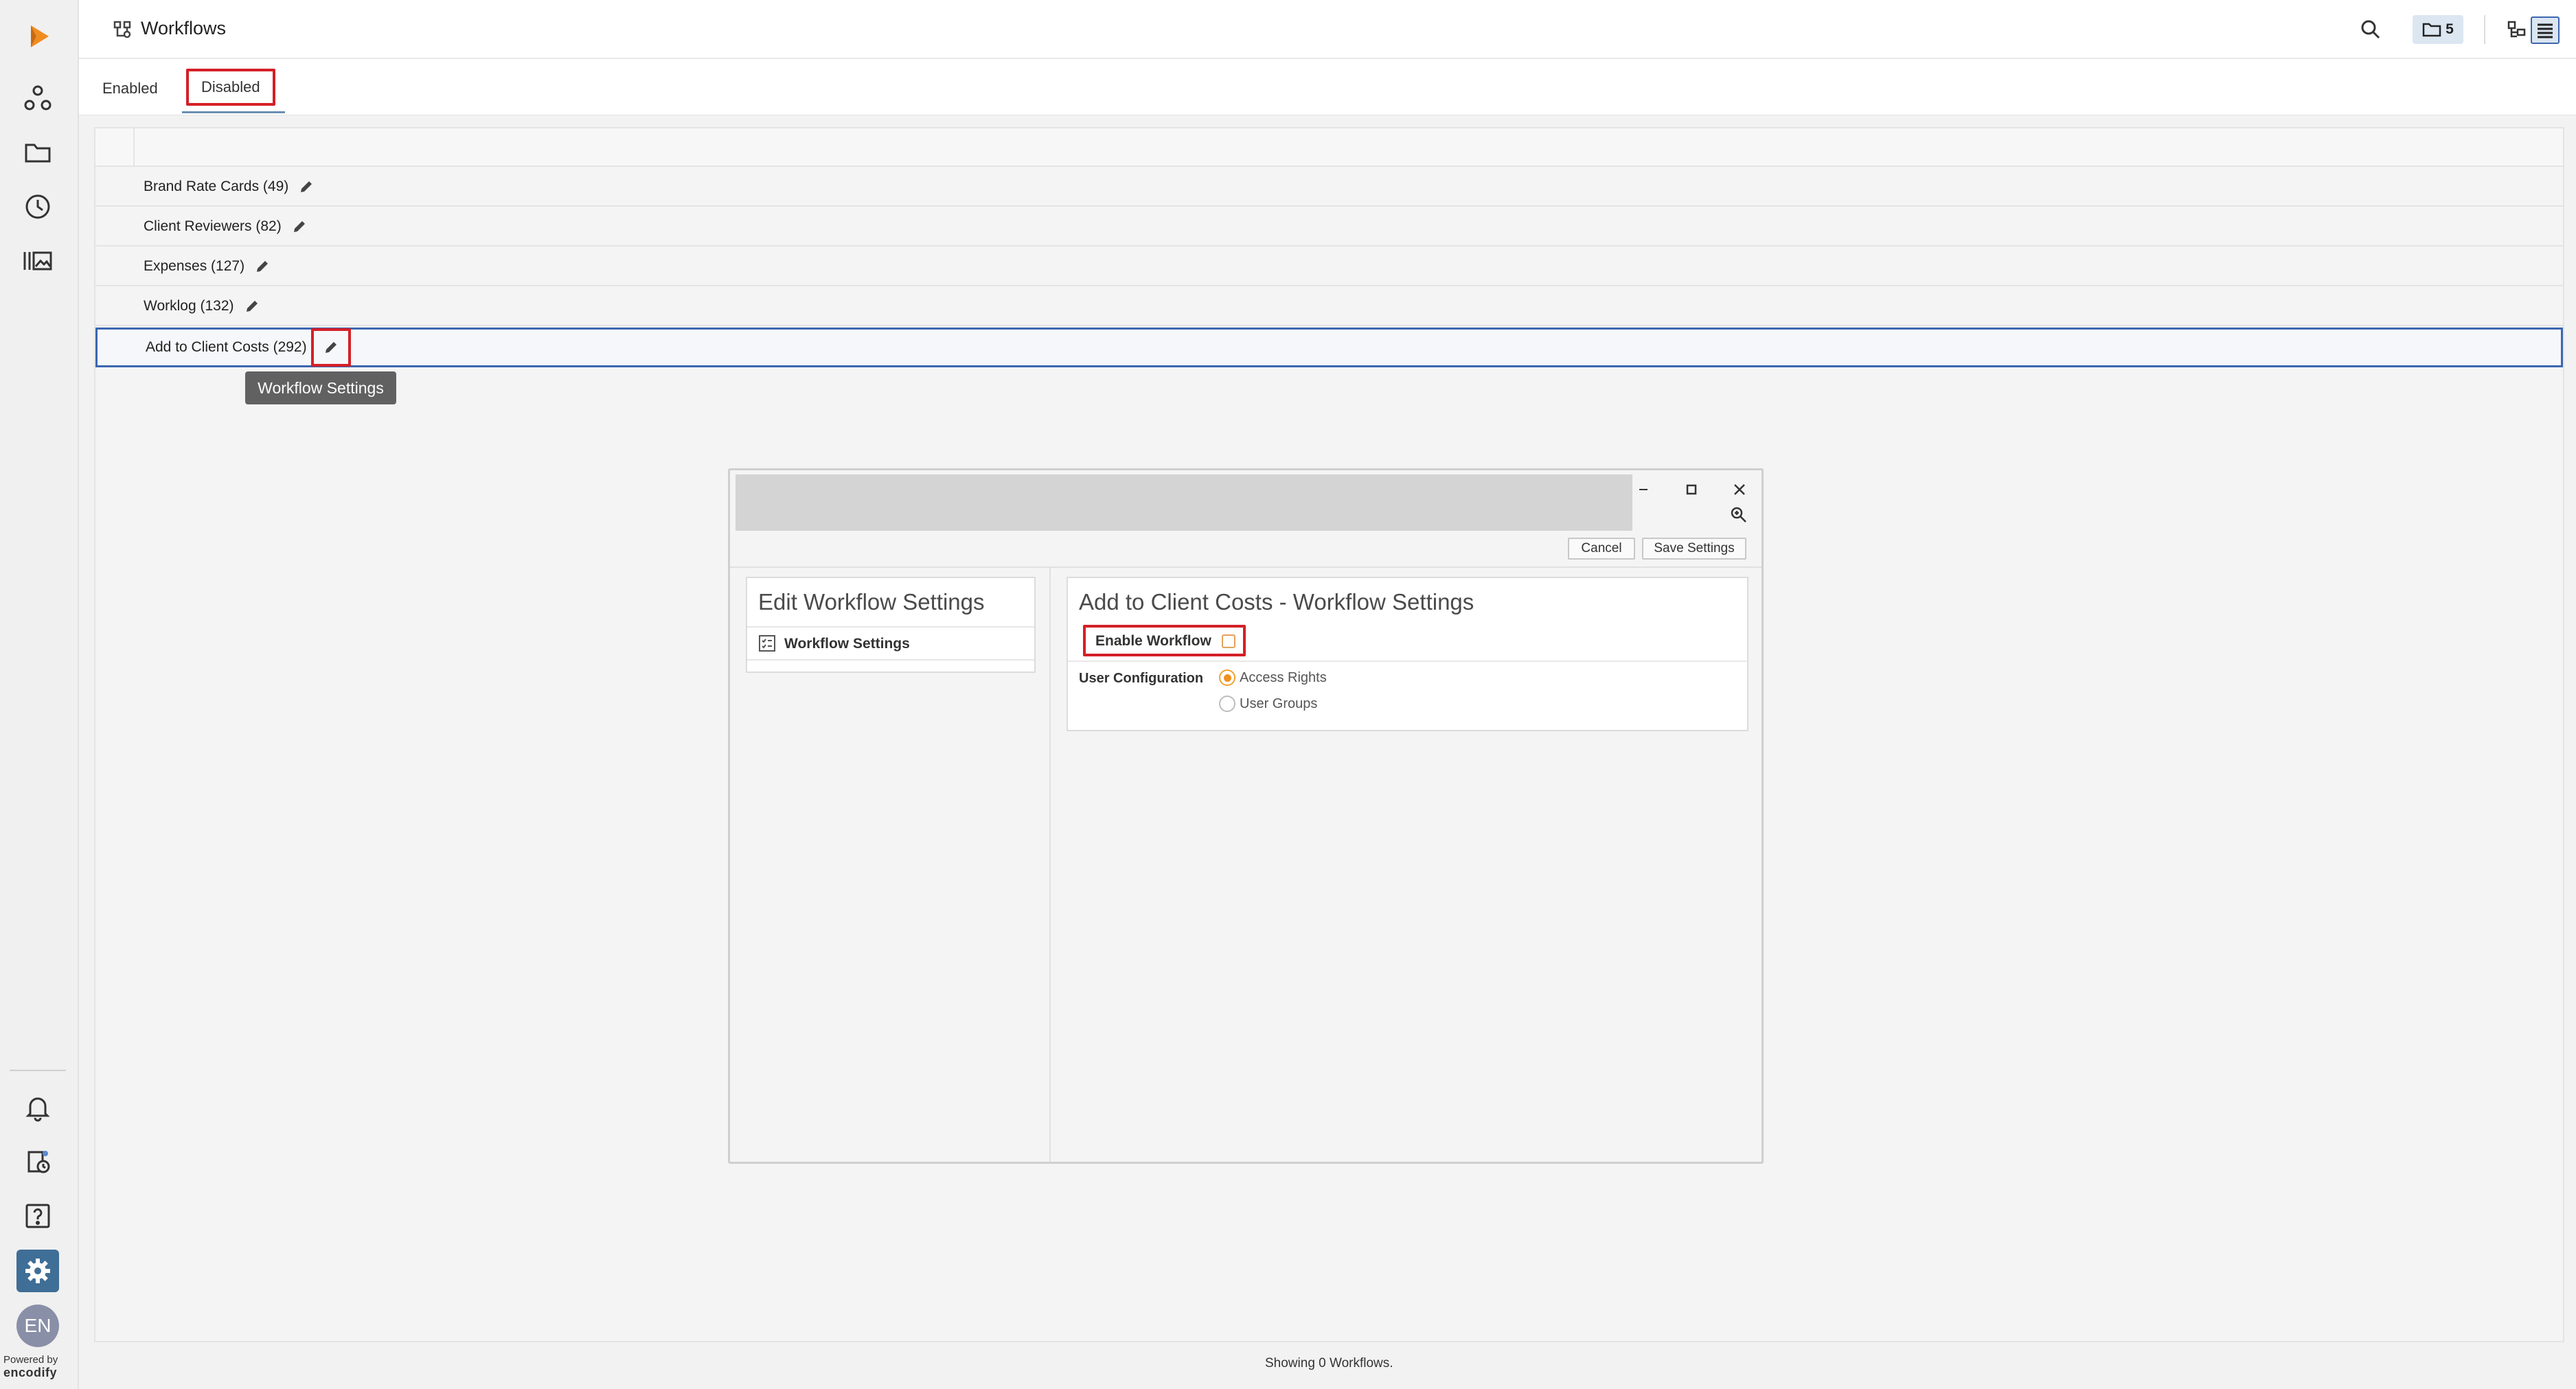 This screenshot has width=2576, height=1389. I want to click on row-label: Add to Client Costs (292), so click(226, 347).